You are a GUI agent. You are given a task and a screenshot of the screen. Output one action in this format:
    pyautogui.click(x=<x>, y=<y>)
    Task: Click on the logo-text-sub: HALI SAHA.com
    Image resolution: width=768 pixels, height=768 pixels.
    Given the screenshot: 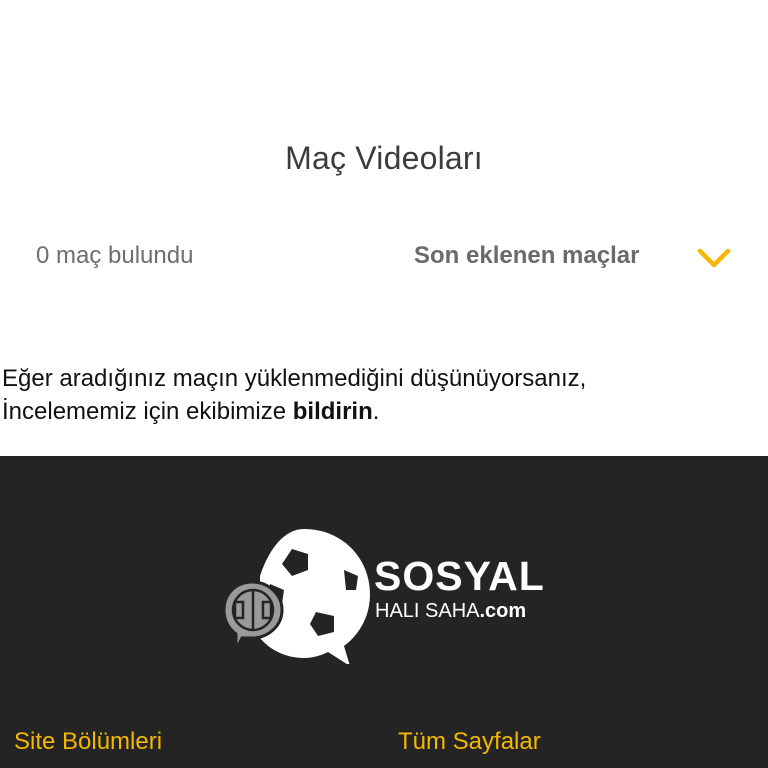 What is the action you would take?
    pyautogui.click(x=450, y=611)
    